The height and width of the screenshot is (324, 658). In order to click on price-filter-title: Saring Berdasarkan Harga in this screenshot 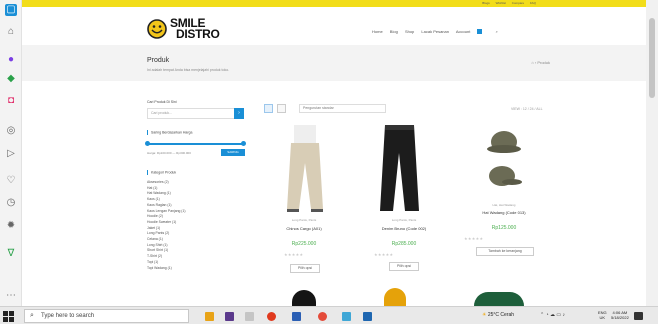, I will do `click(169, 132)`.